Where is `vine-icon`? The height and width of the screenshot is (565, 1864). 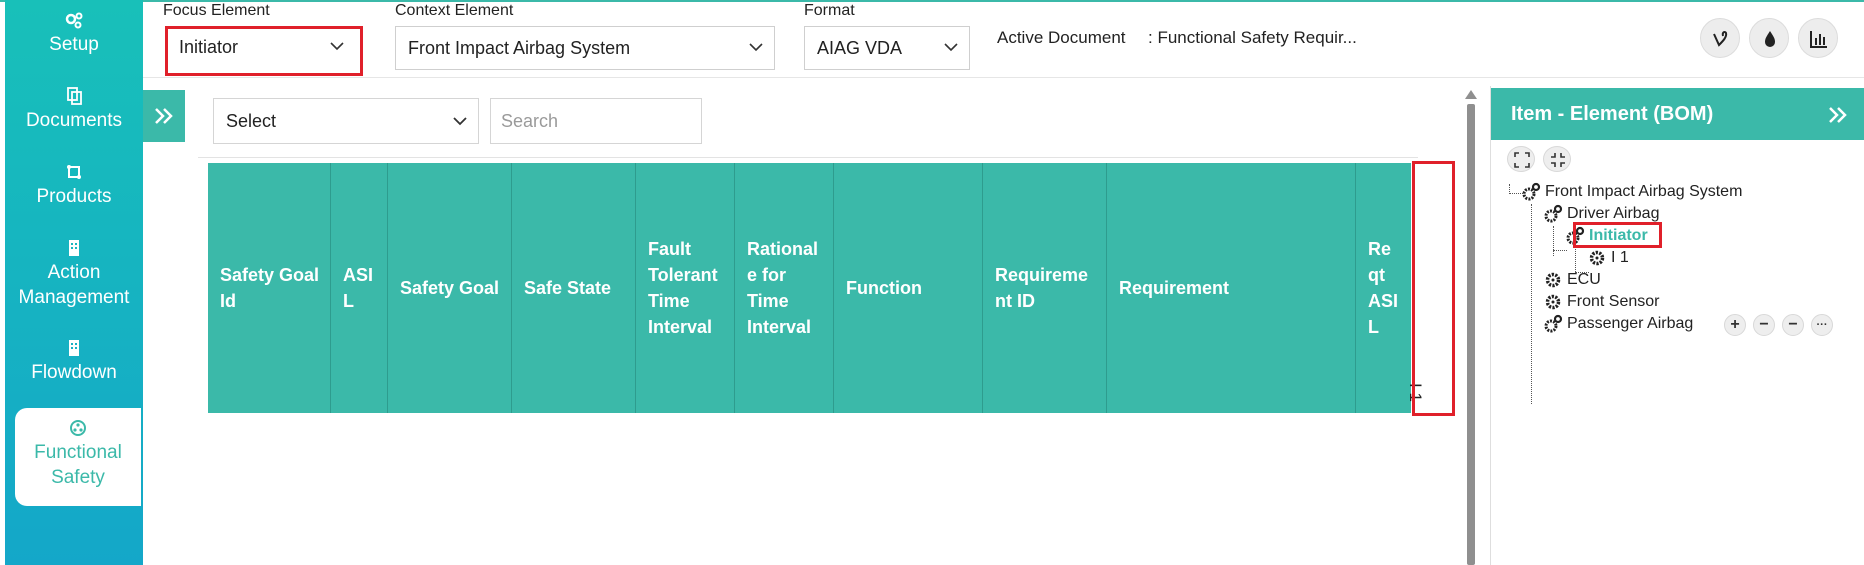 vine-icon is located at coordinates (1720, 39).